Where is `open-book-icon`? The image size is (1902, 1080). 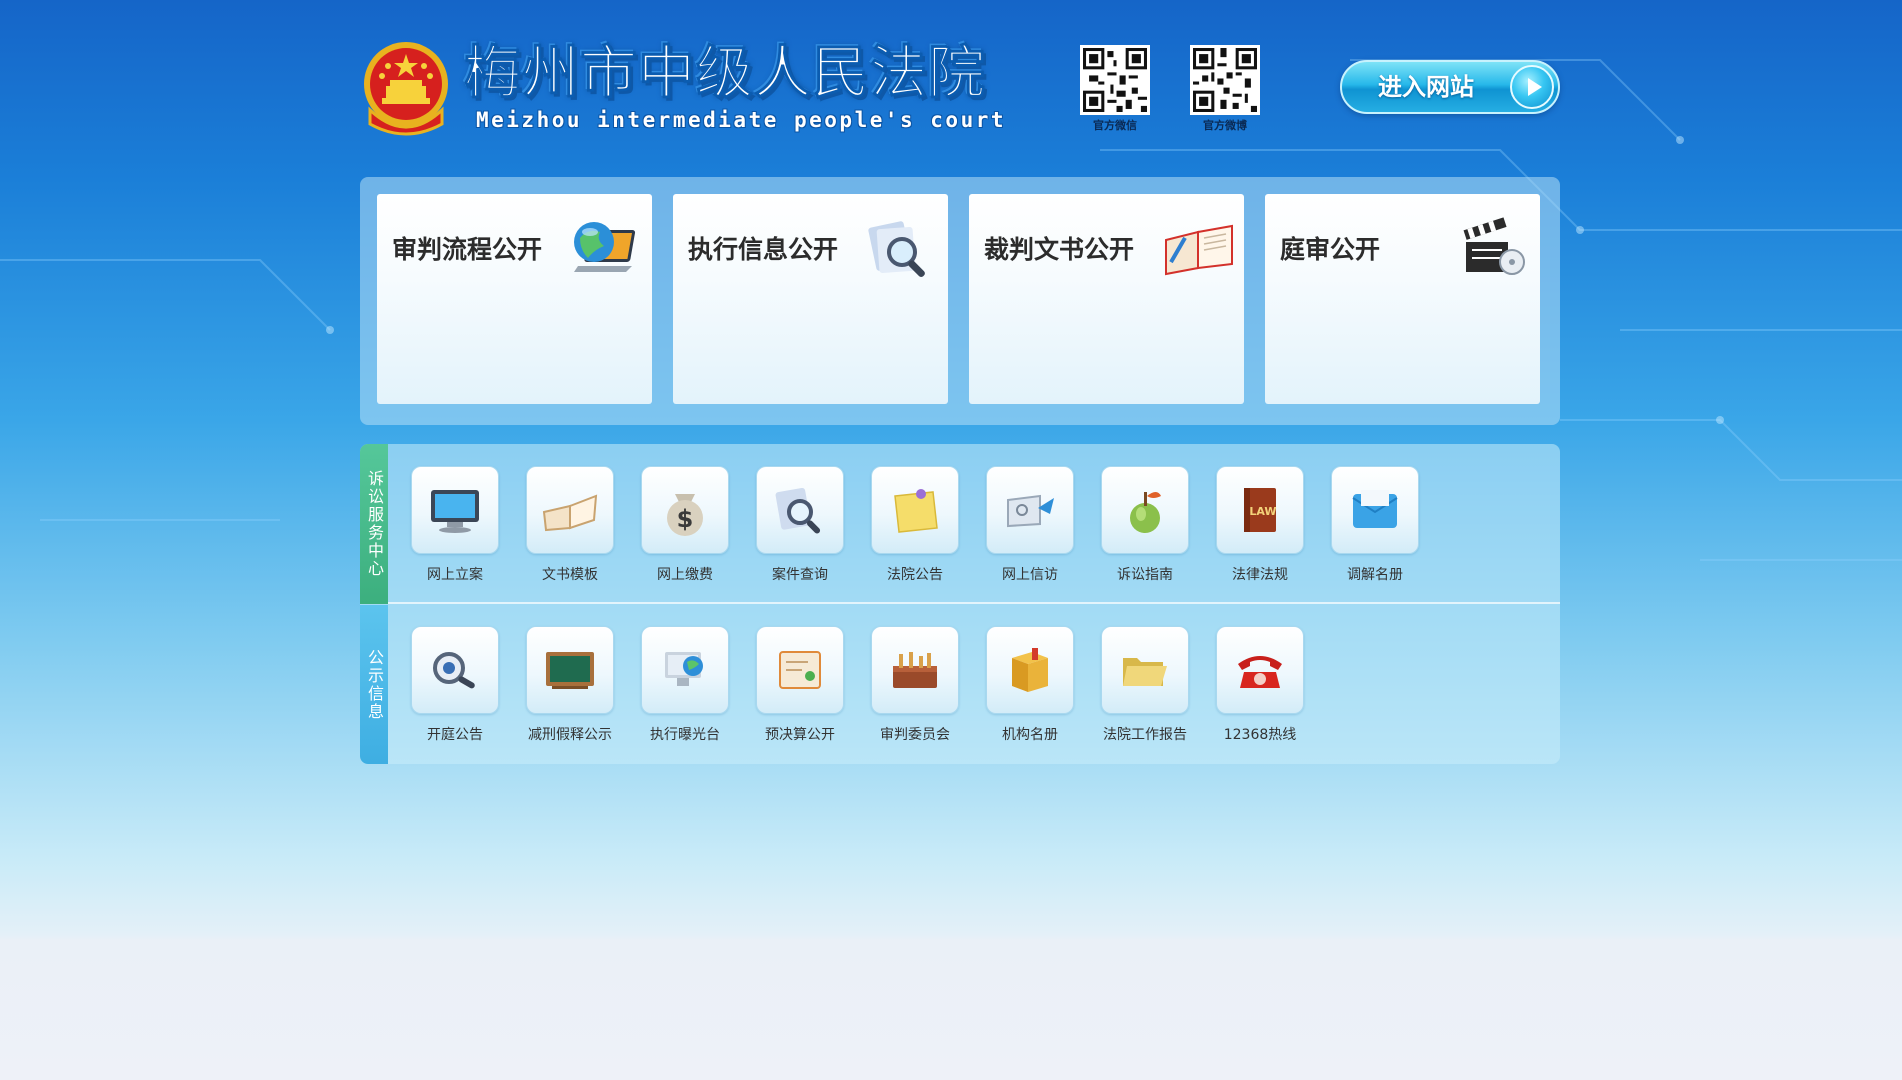 open-book-icon is located at coordinates (1199, 250).